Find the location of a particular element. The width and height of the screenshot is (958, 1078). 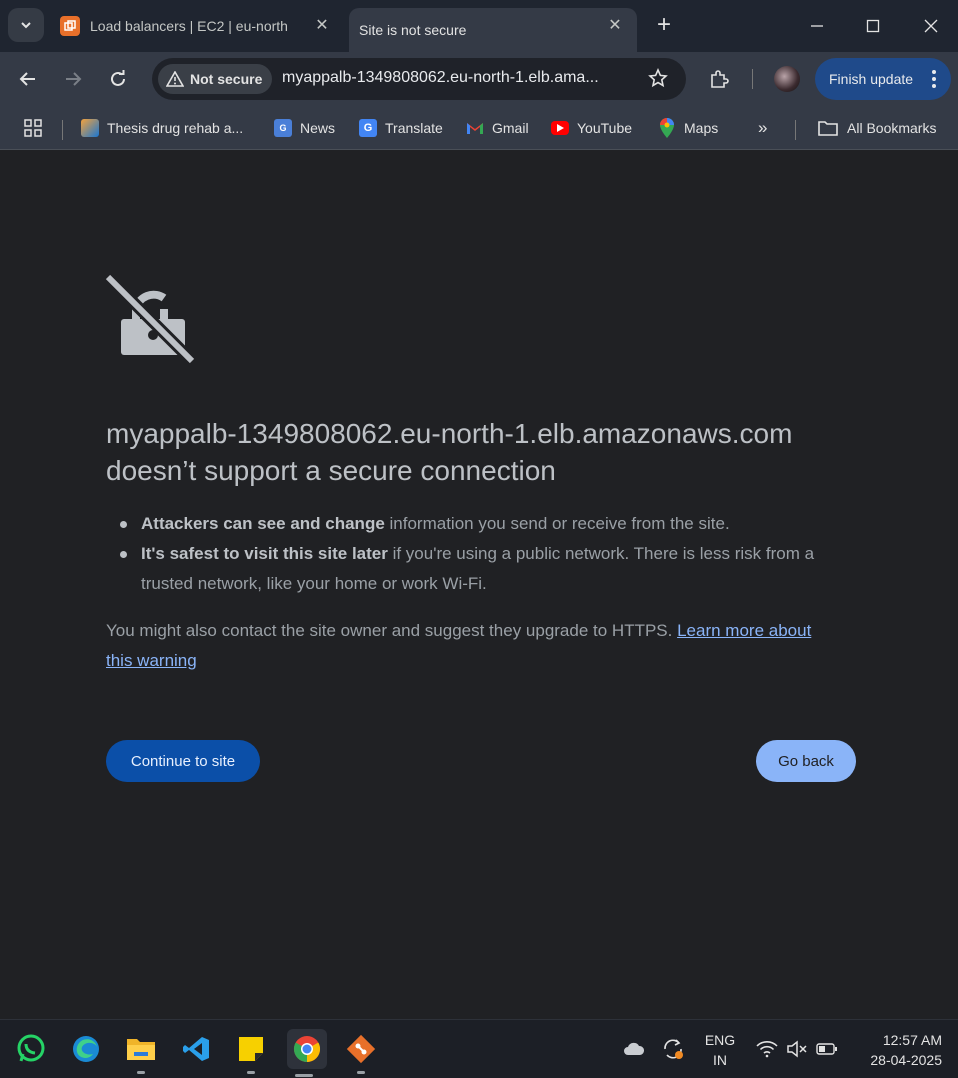

tab-site-not-secure: Site is not secure ✕ is located at coordinates (493, 30).